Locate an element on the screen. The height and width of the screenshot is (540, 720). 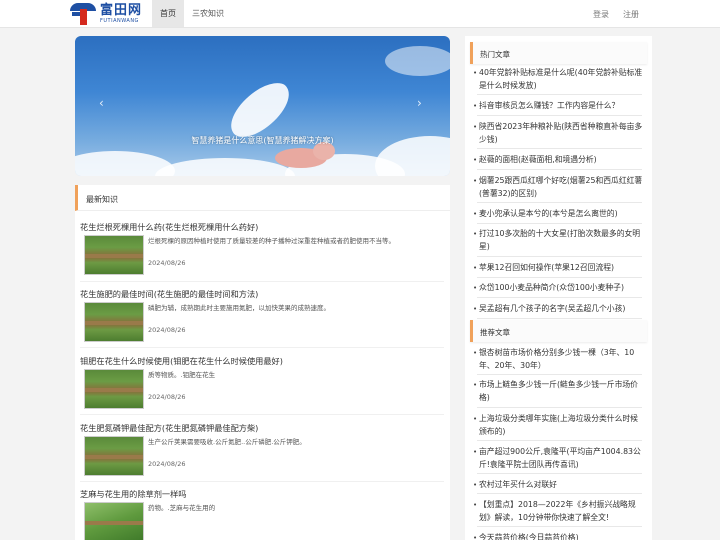
hot-article-link: 苹果12召回如何操作(苹果12召回流程) is located at coordinates (558, 268).